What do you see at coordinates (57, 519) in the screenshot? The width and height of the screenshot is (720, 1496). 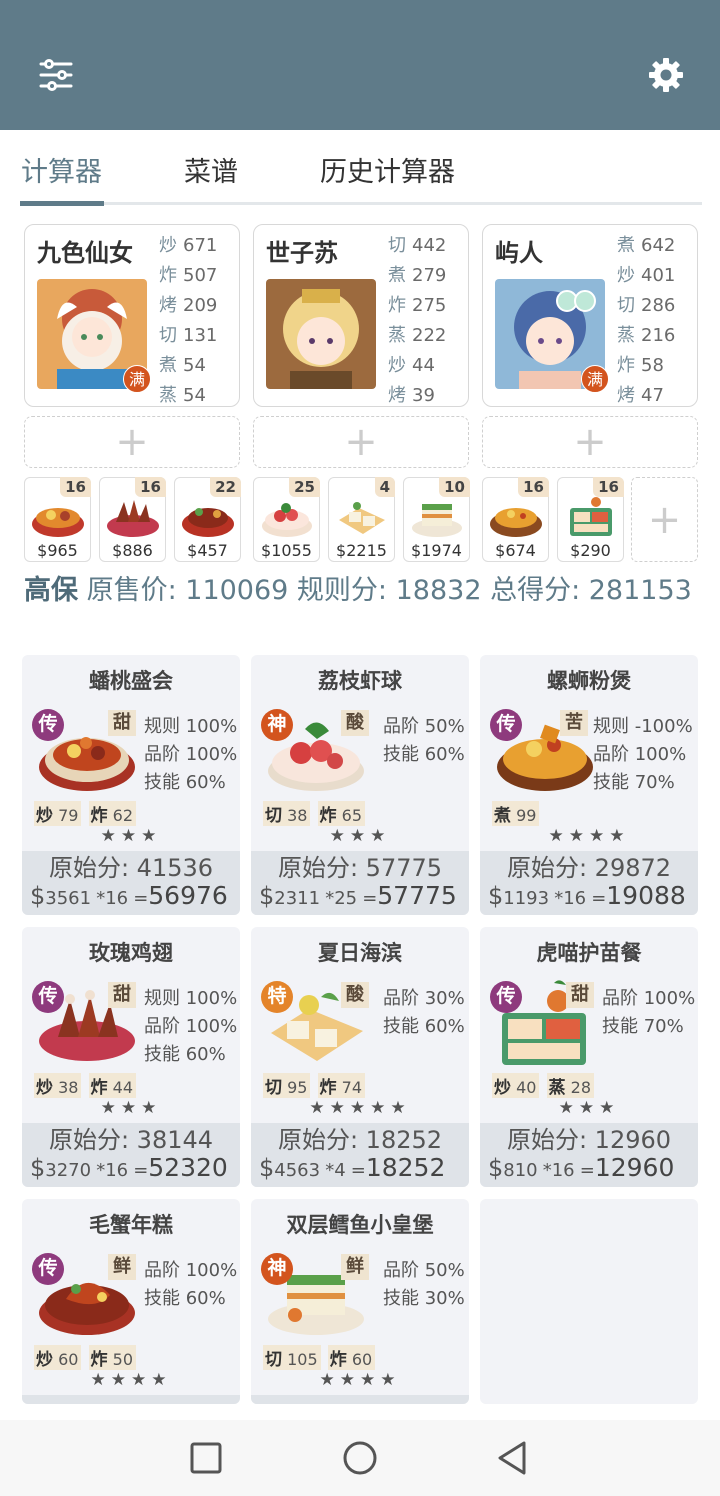 I see `dish-slot: 16 $965` at bounding box center [57, 519].